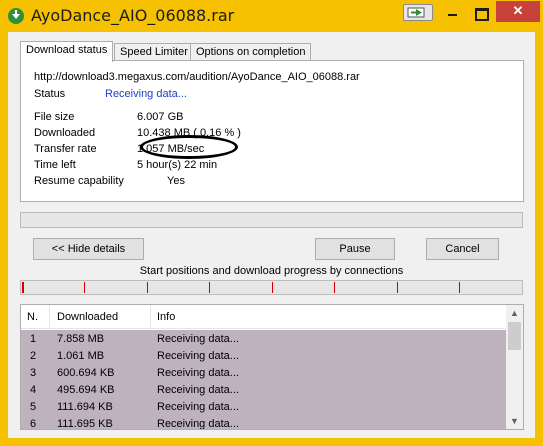  I want to click on row-number: 2, so click(33, 356).